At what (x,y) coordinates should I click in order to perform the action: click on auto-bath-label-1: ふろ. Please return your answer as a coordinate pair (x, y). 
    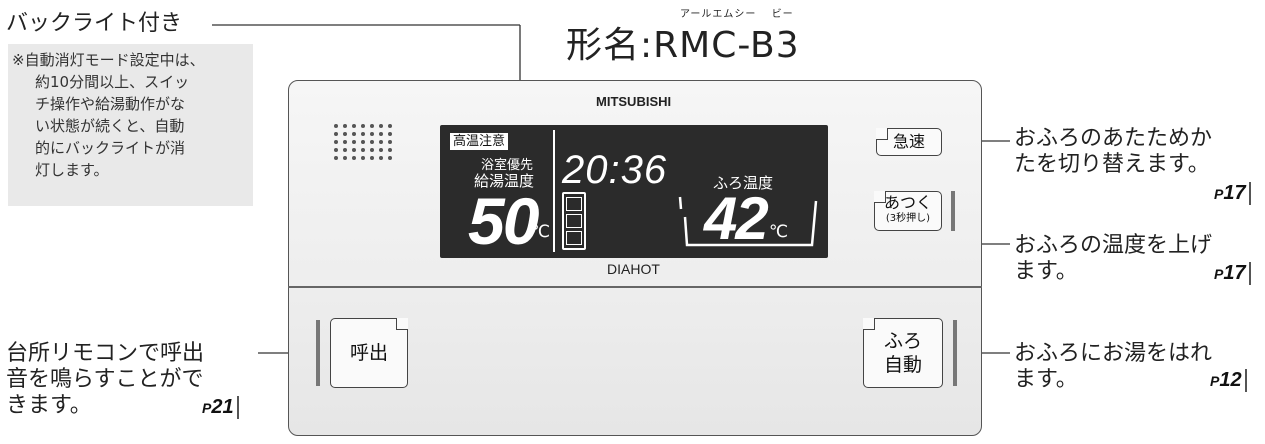
    Looking at the image, I should click on (902, 341).